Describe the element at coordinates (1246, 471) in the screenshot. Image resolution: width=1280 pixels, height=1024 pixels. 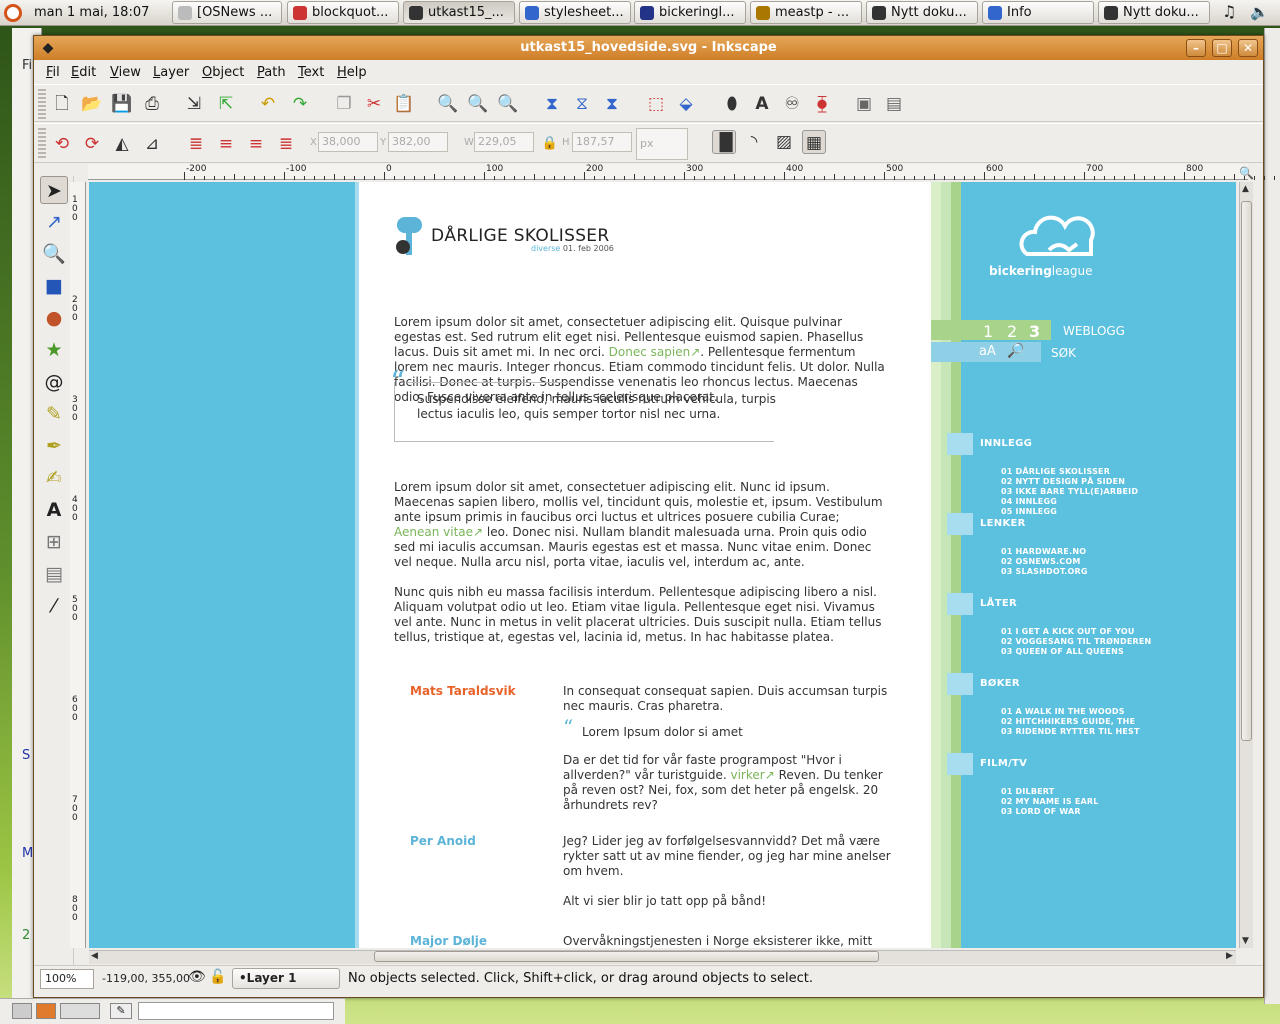
I see `vertical-scroll-thumb` at that location.